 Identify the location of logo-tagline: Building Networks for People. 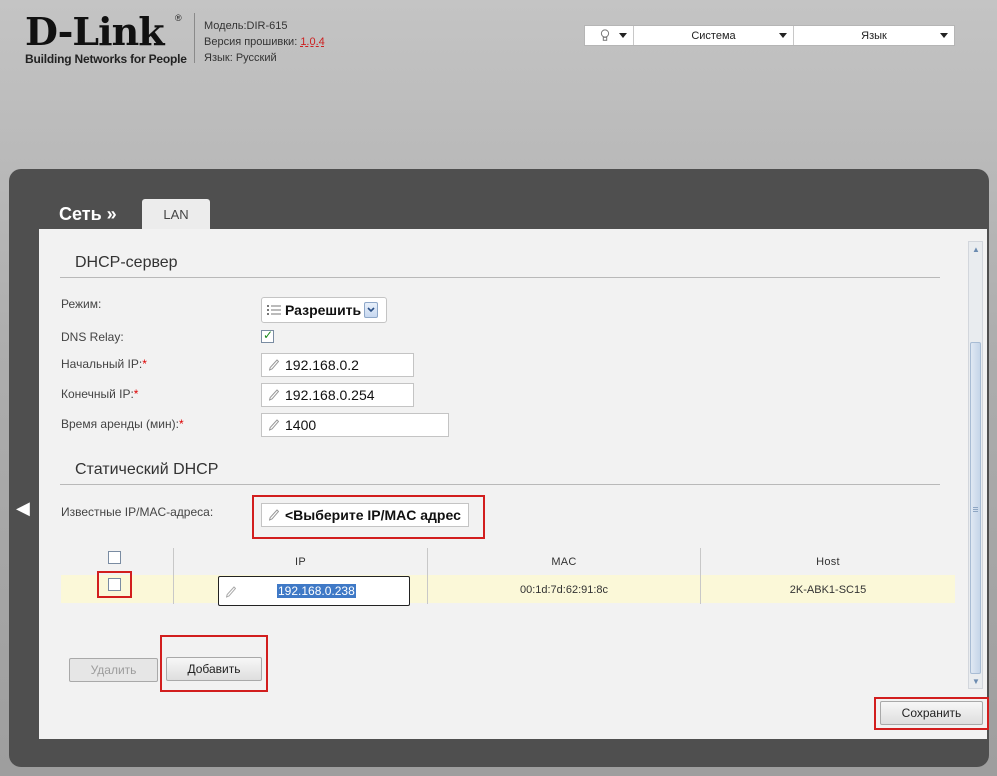
(106, 59).